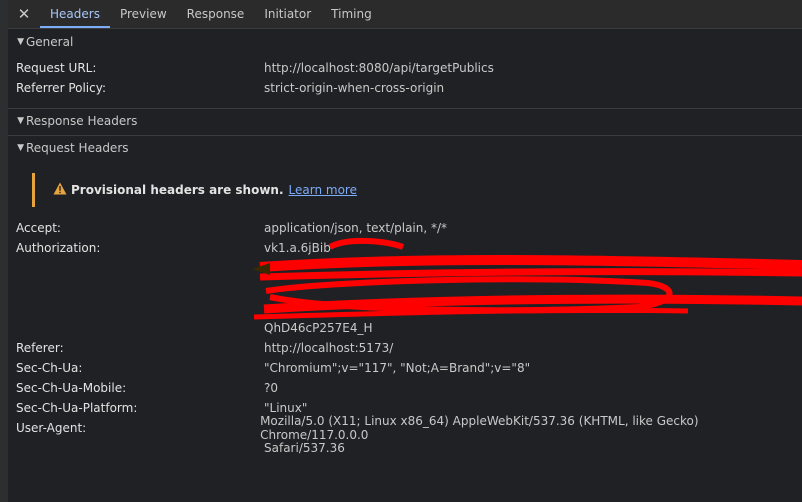 The image size is (802, 502). What do you see at coordinates (75, 14) in the screenshot?
I see `tab-headers: Headers` at bounding box center [75, 14].